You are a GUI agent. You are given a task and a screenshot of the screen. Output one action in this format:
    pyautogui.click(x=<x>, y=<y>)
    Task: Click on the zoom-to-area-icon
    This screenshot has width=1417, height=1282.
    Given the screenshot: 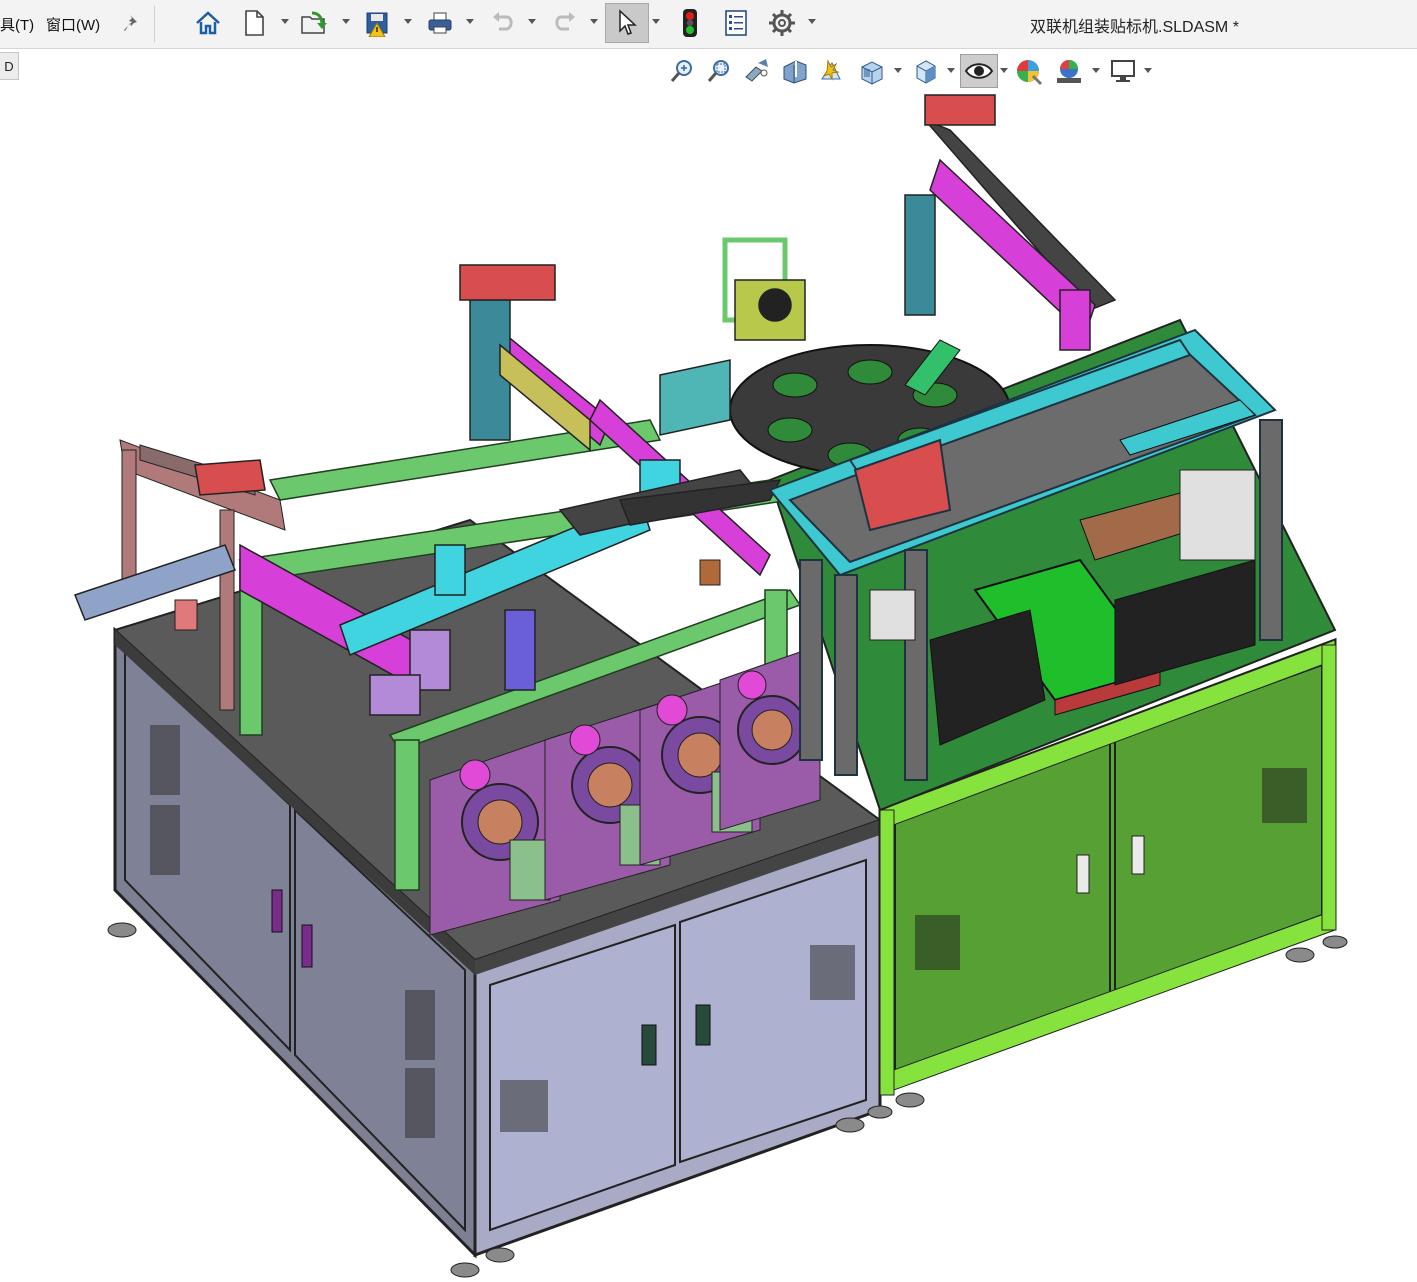 What is the action you would take?
    pyautogui.click(x=719, y=71)
    